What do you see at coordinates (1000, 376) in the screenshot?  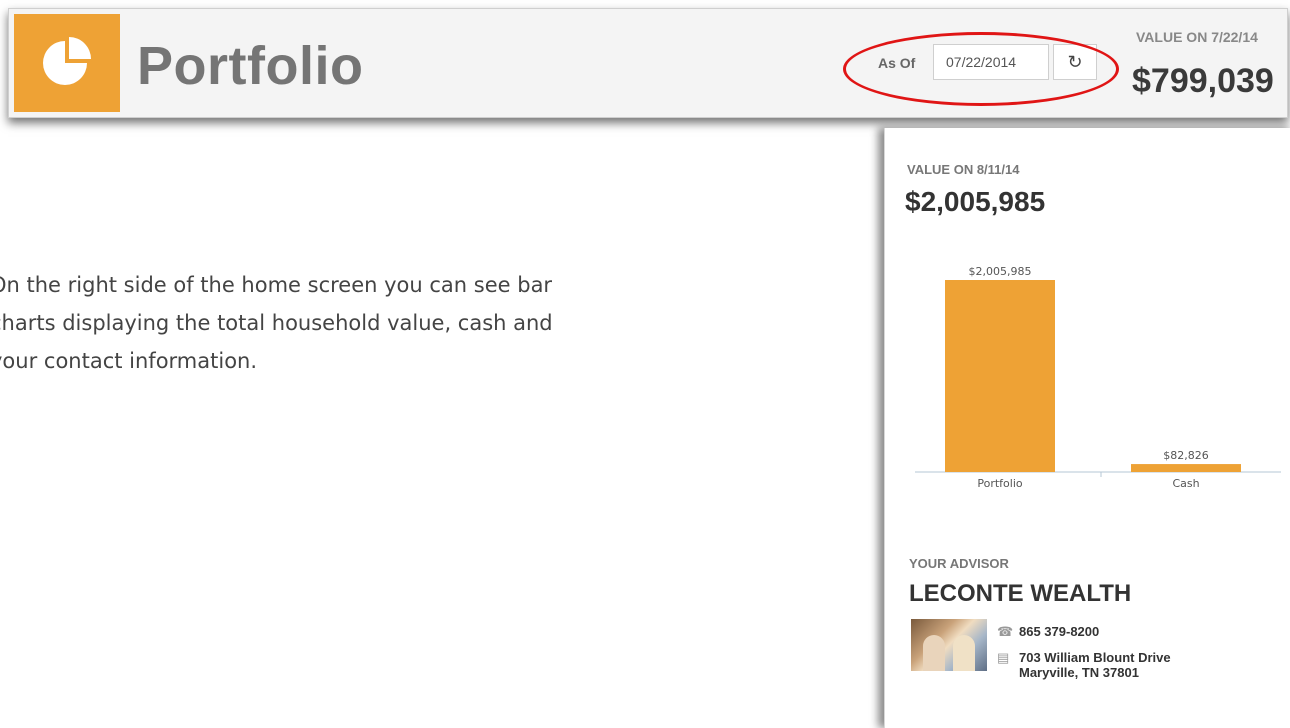 I see `bar-portfolio` at bounding box center [1000, 376].